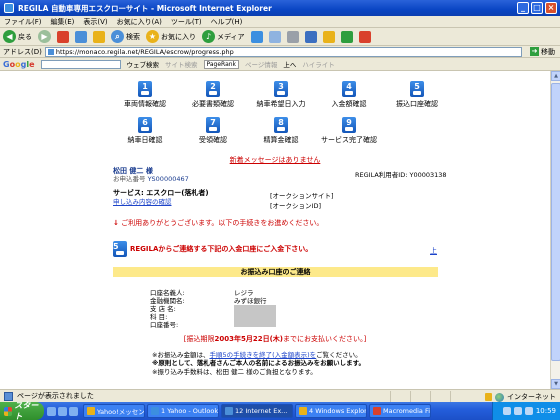 This screenshot has height=420, width=560. What do you see at coordinates (23, 22) in the screenshot?
I see `menu-file: ファイル(F)` at bounding box center [23, 22].